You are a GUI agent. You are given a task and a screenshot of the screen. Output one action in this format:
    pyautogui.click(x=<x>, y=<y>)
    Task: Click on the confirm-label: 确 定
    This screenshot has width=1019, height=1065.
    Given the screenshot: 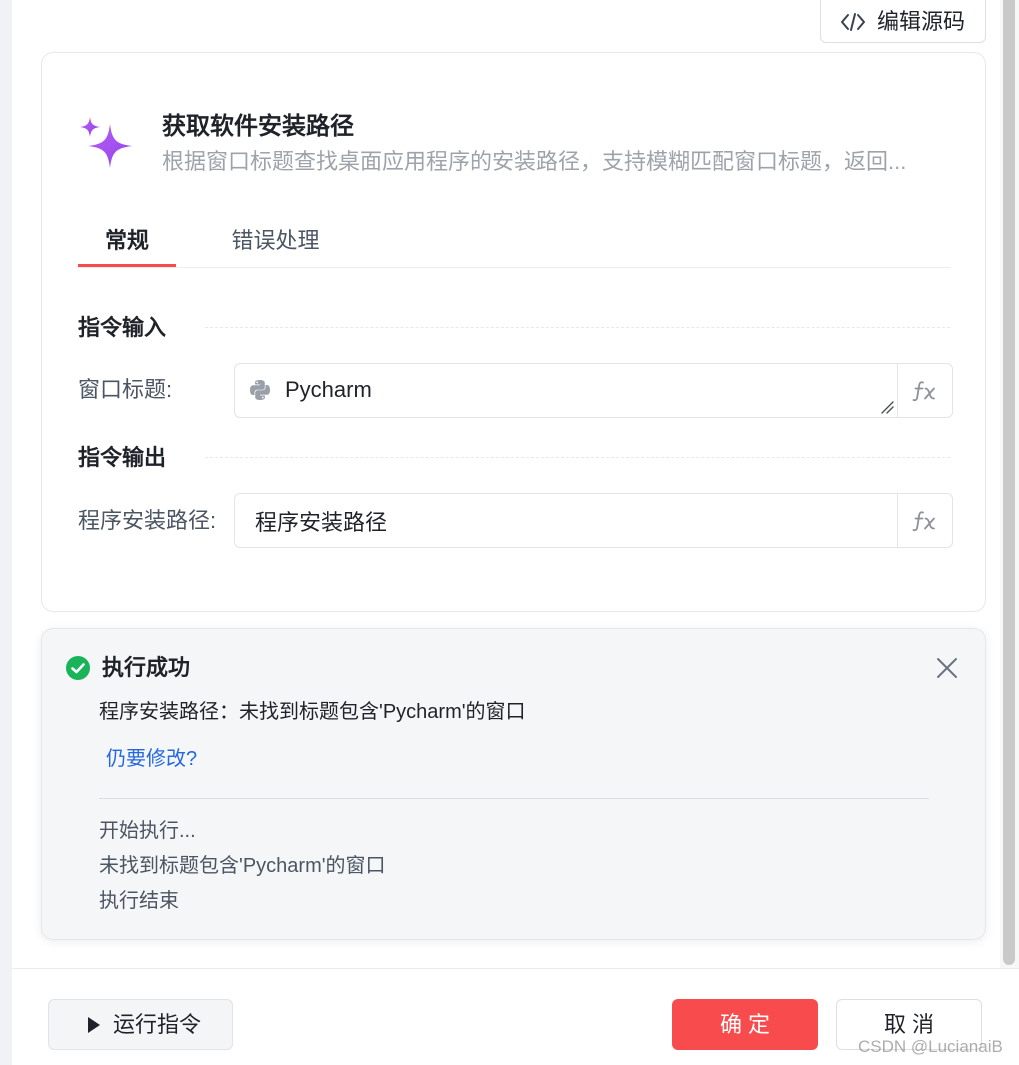 What is the action you would take?
    pyautogui.click(x=745, y=1024)
    